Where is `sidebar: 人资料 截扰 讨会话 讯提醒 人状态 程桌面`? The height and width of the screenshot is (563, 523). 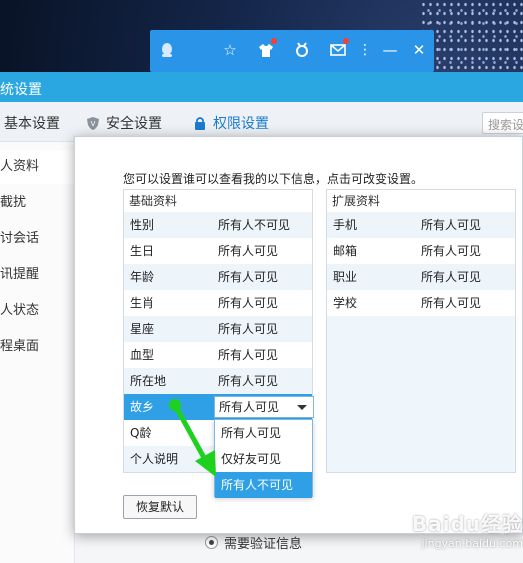 sidebar: 人资料 截扰 讨会话 讯提醒 人状态 程桌面 is located at coordinates (37, 352).